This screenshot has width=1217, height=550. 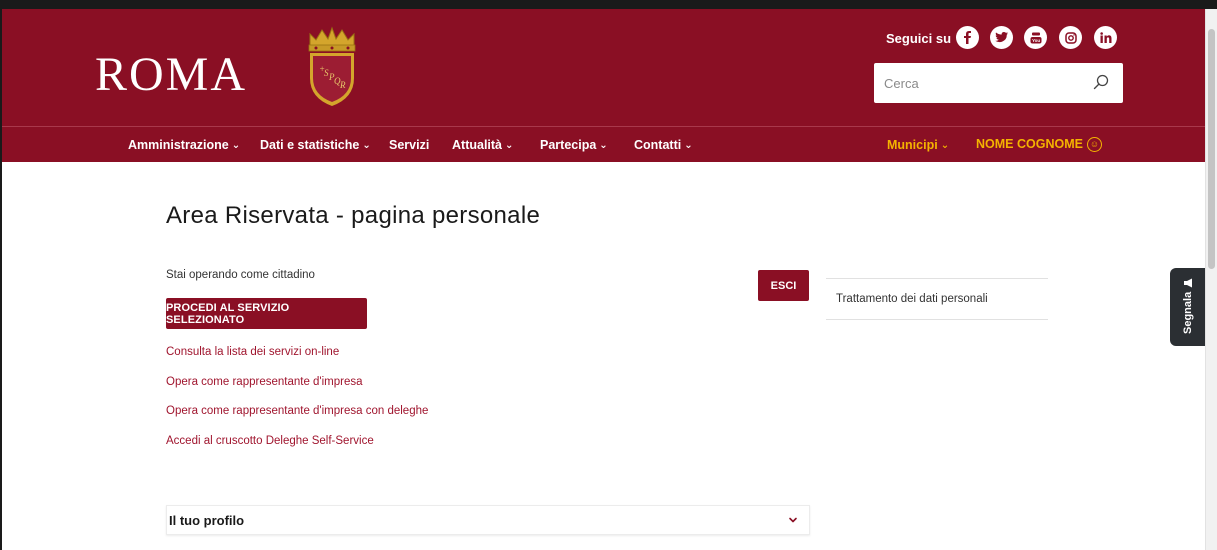 What do you see at coordinates (1211, 149) in the screenshot?
I see `scrollbar-thumb` at bounding box center [1211, 149].